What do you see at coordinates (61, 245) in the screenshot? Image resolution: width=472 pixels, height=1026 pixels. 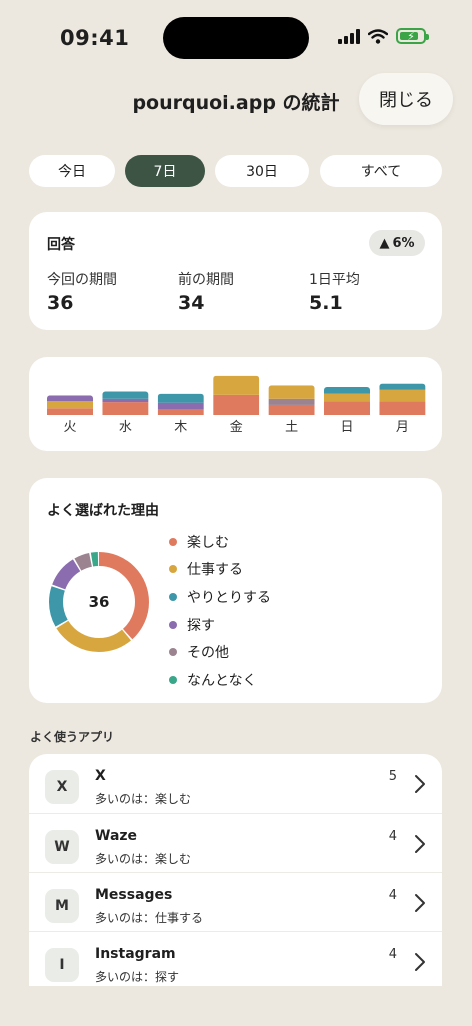 I see `answers-title: 回答` at bounding box center [61, 245].